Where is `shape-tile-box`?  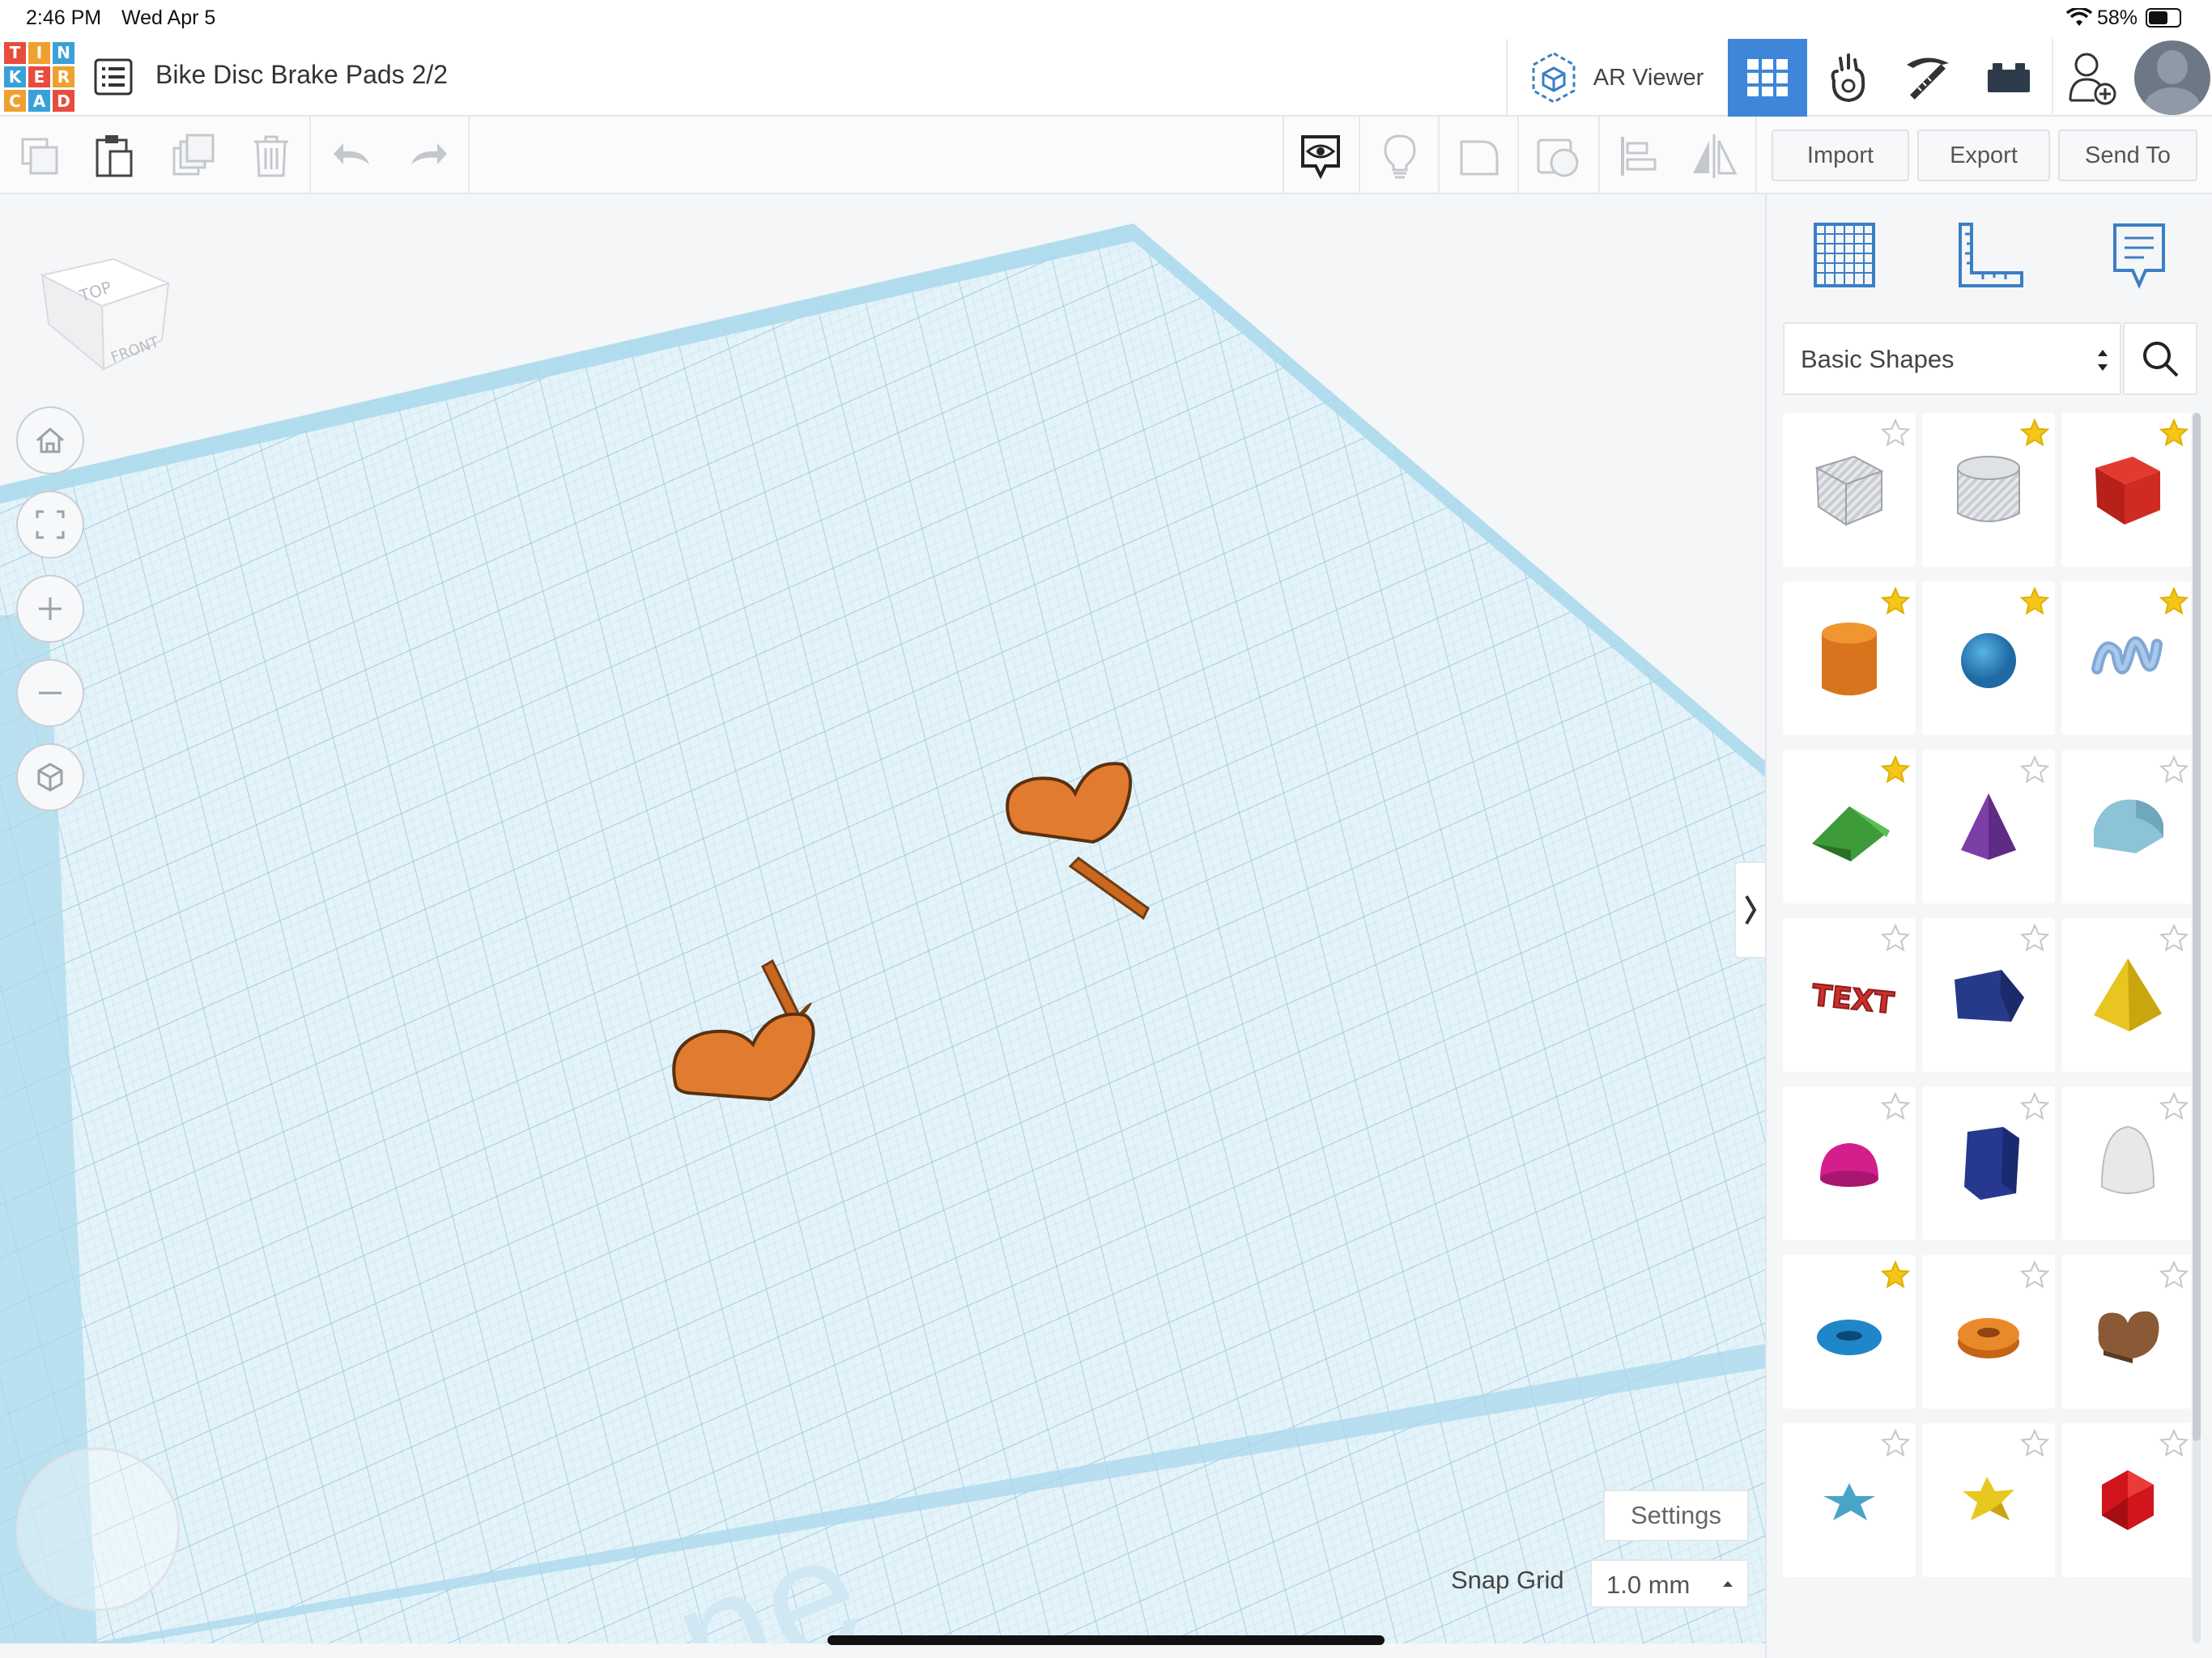
shape-tile-box is located at coordinates (2126, 490).